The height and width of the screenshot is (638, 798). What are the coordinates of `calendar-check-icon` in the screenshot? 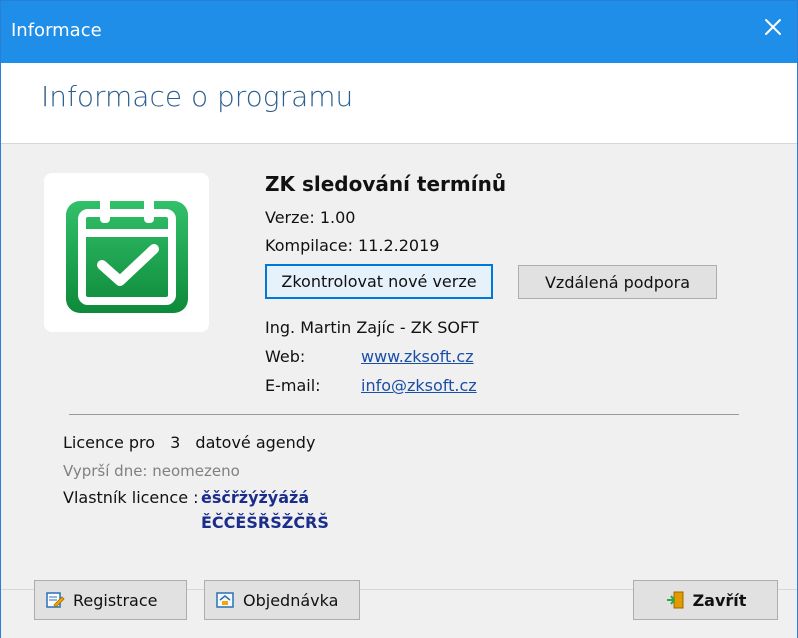 It's located at (127, 255).